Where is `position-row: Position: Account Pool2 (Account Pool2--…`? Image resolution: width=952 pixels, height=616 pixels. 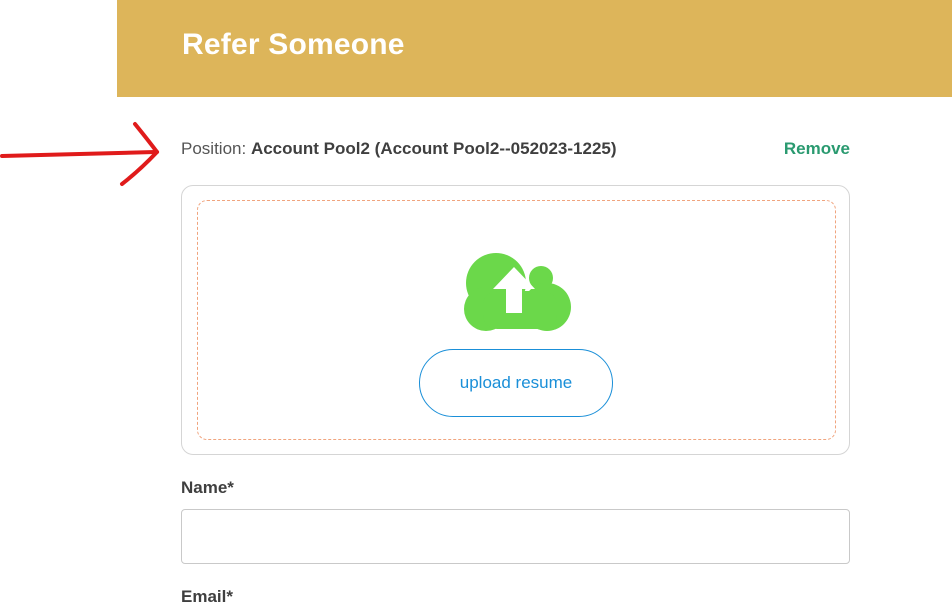
position-row: Position: Account Pool2 (Account Pool2--… is located at coordinates (515, 151).